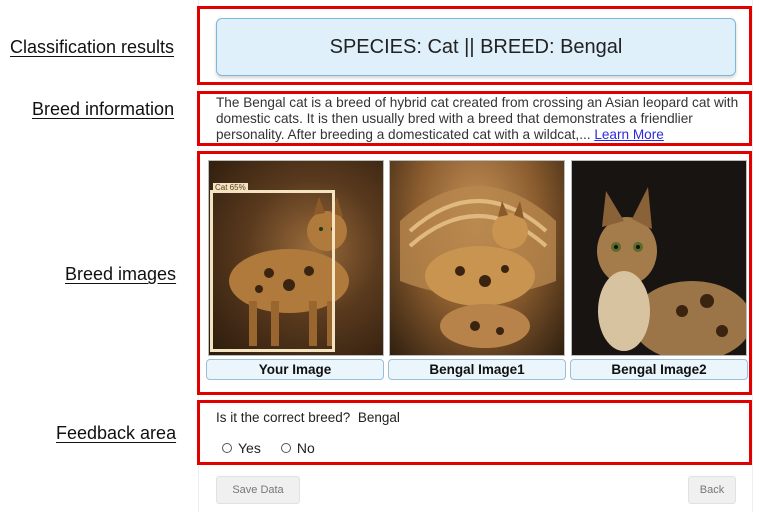 The height and width of the screenshot is (522, 767). What do you see at coordinates (474, 45) in the screenshot?
I see `annotation-box-classification` at bounding box center [474, 45].